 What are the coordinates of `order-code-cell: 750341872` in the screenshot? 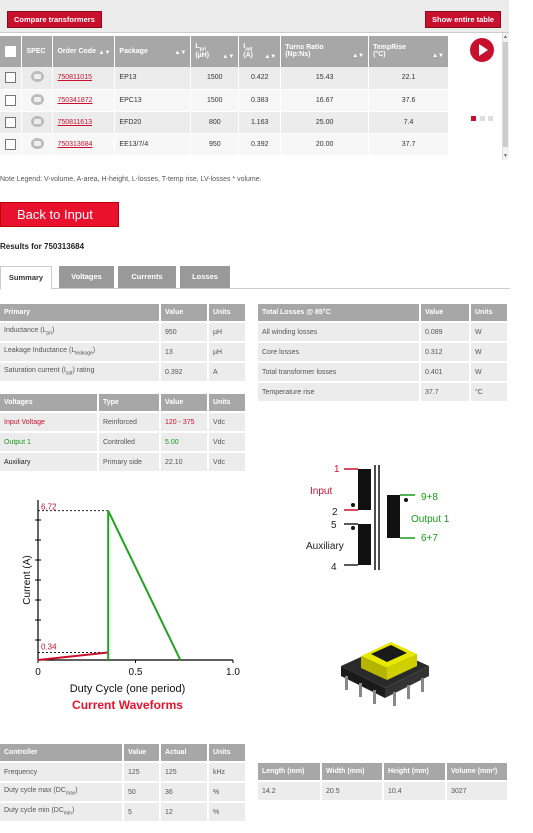 It's located at (84, 100).